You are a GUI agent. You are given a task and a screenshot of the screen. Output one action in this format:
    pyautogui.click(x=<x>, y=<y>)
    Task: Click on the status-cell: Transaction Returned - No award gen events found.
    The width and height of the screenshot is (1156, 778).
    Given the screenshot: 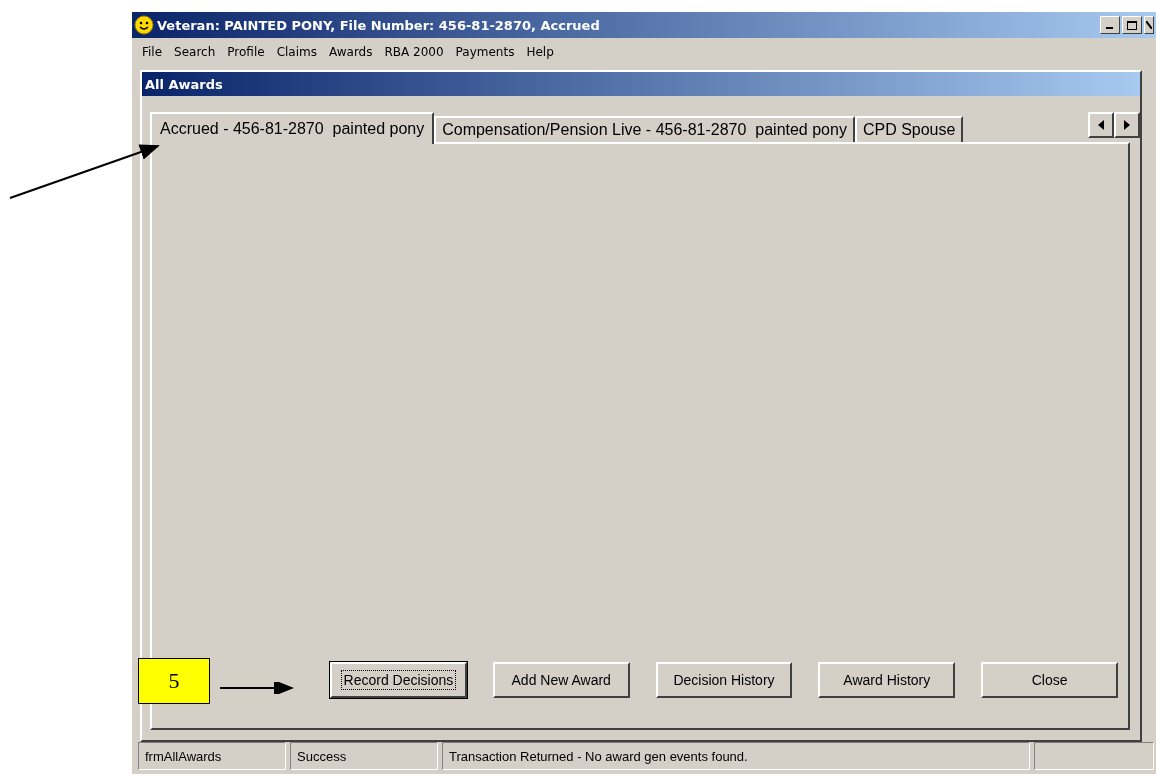 What is the action you would take?
    pyautogui.click(x=736, y=756)
    